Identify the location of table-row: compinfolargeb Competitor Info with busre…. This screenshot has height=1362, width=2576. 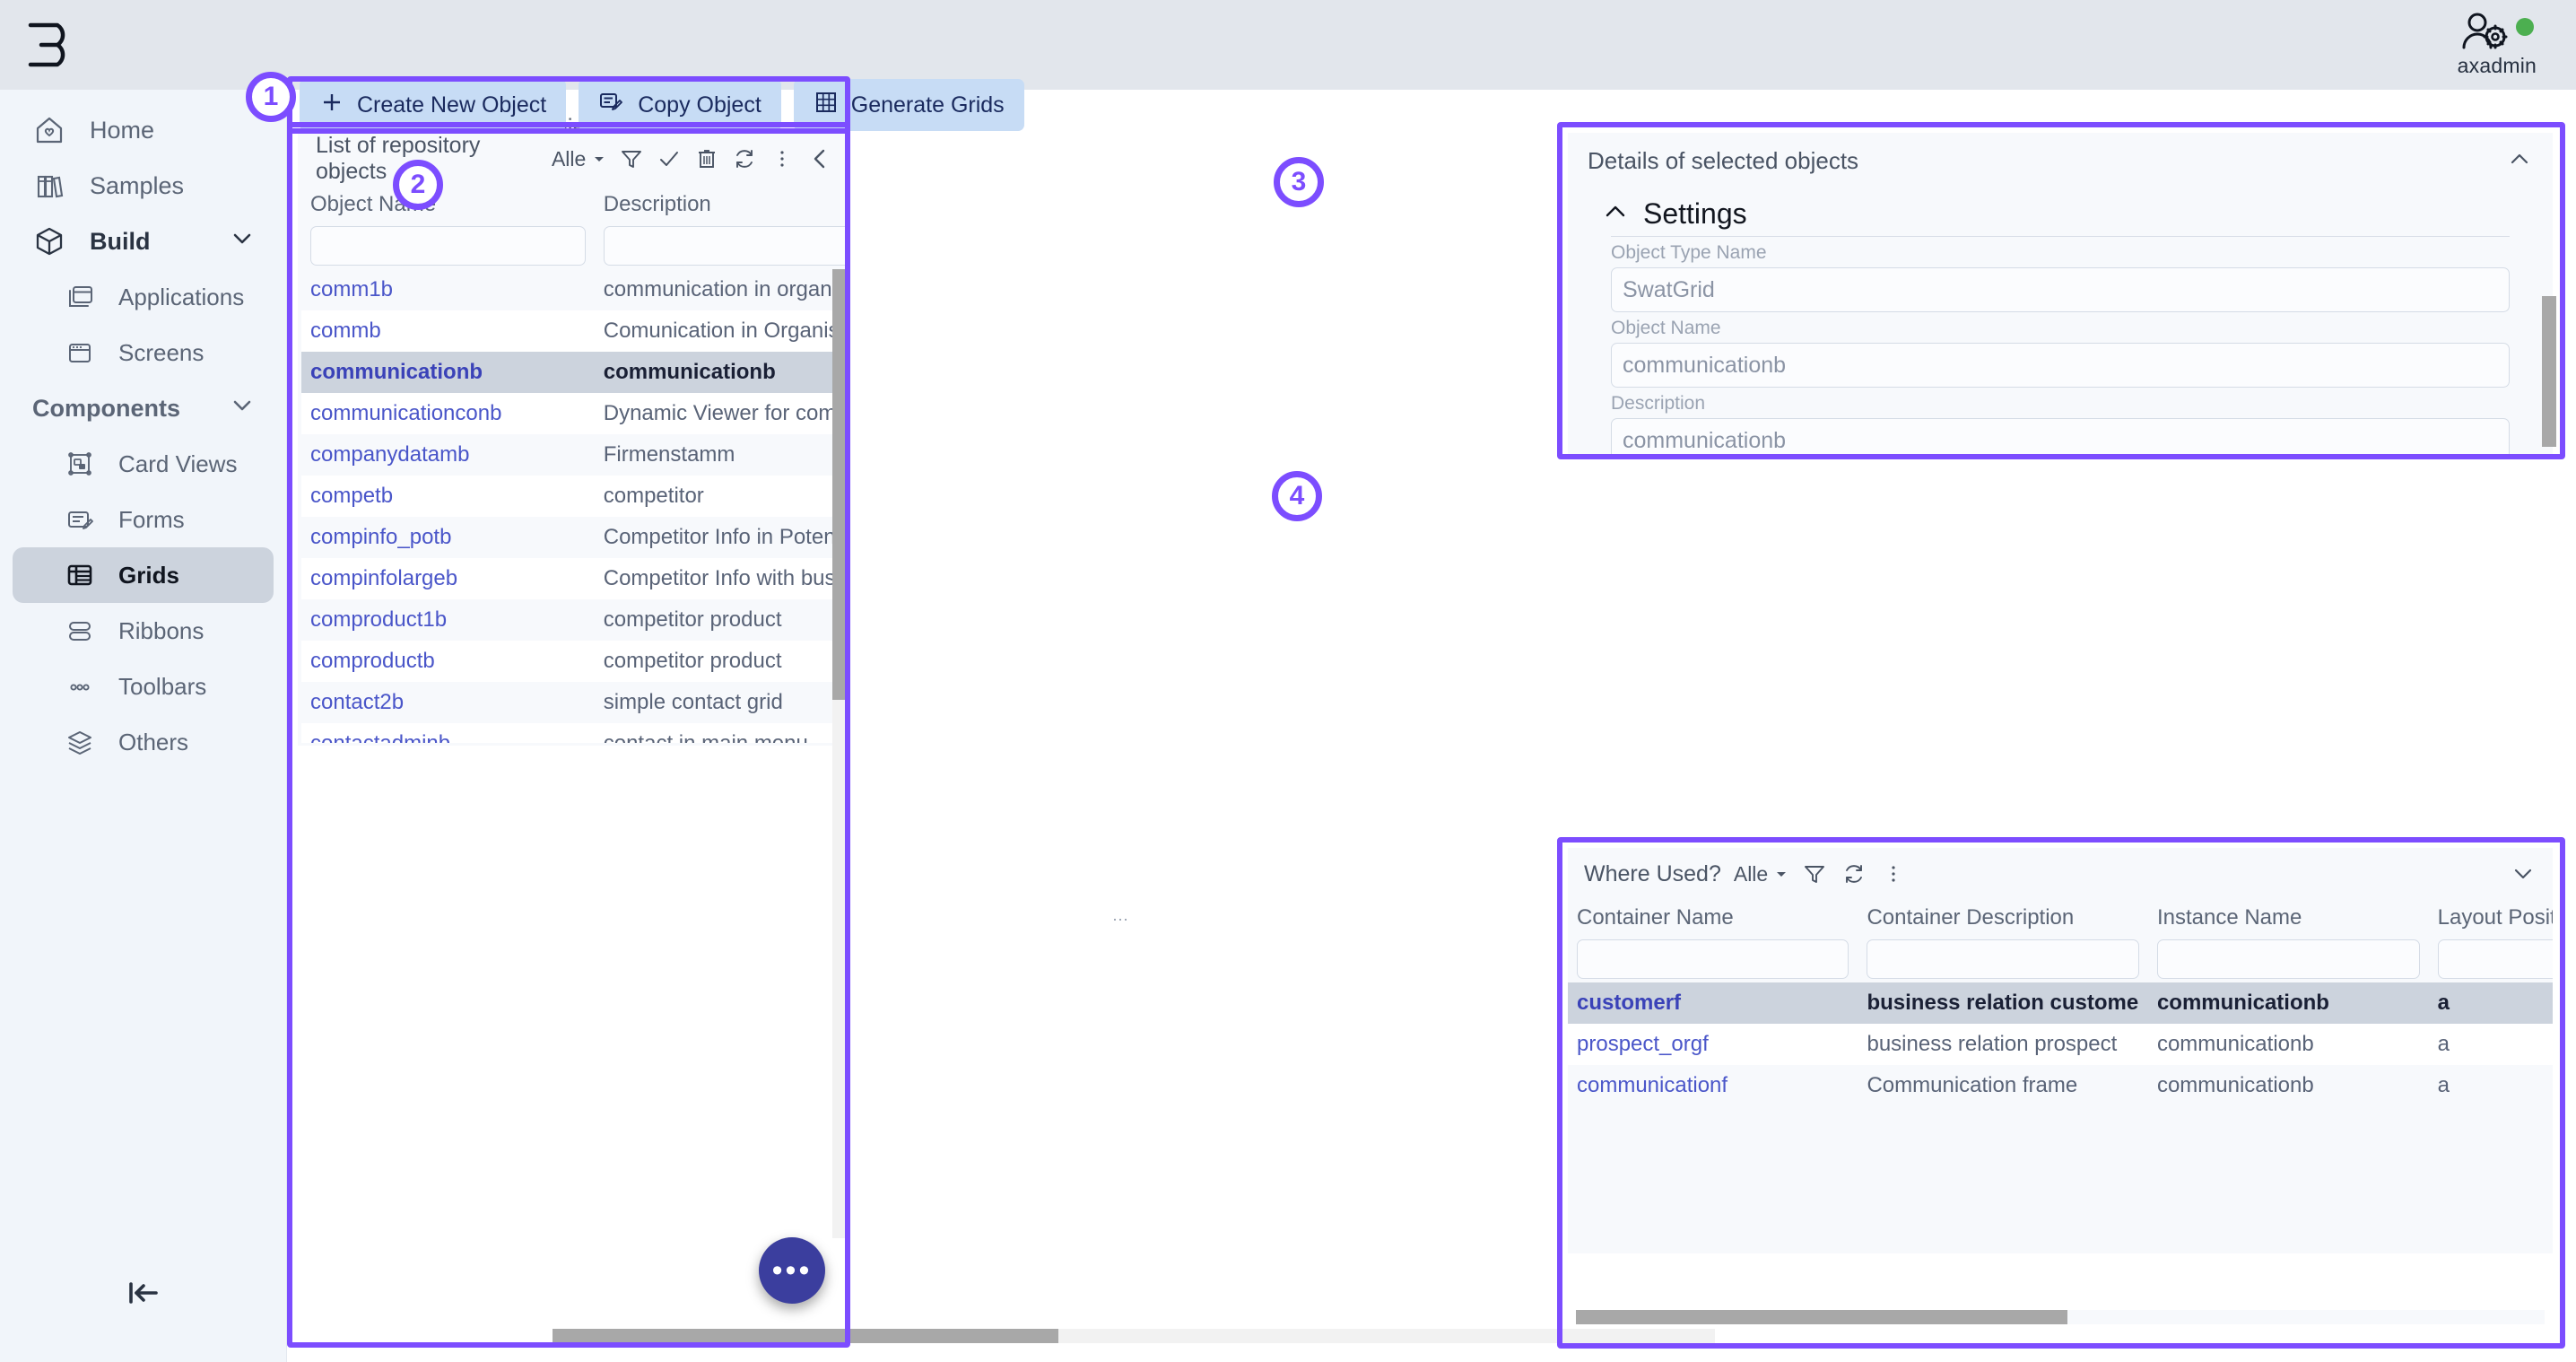
(574, 578).